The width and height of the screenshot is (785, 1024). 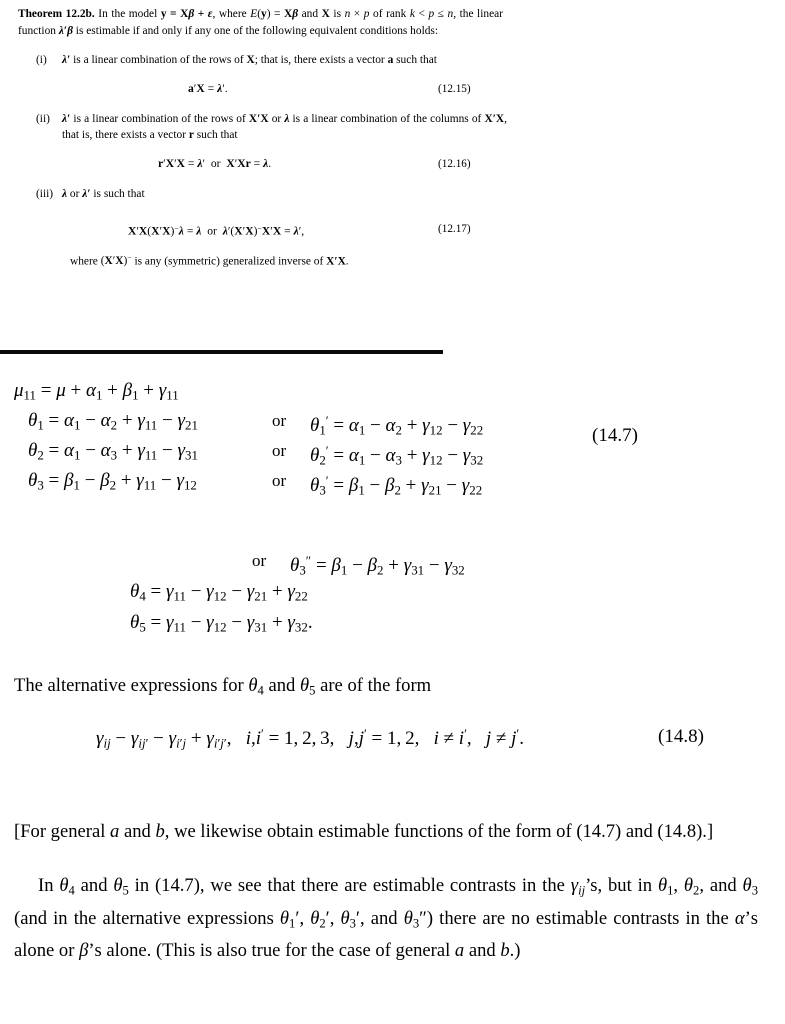 What do you see at coordinates (382, 918) in the screenshot?
I see `para2-text-h: , and` at bounding box center [382, 918].